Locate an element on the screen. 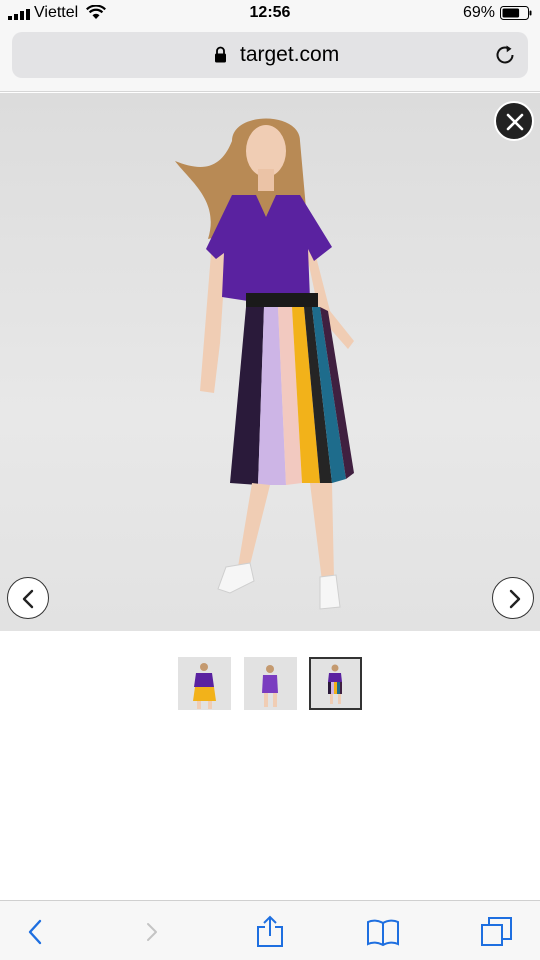  thumbnail-3-selected is located at coordinates (335, 683).